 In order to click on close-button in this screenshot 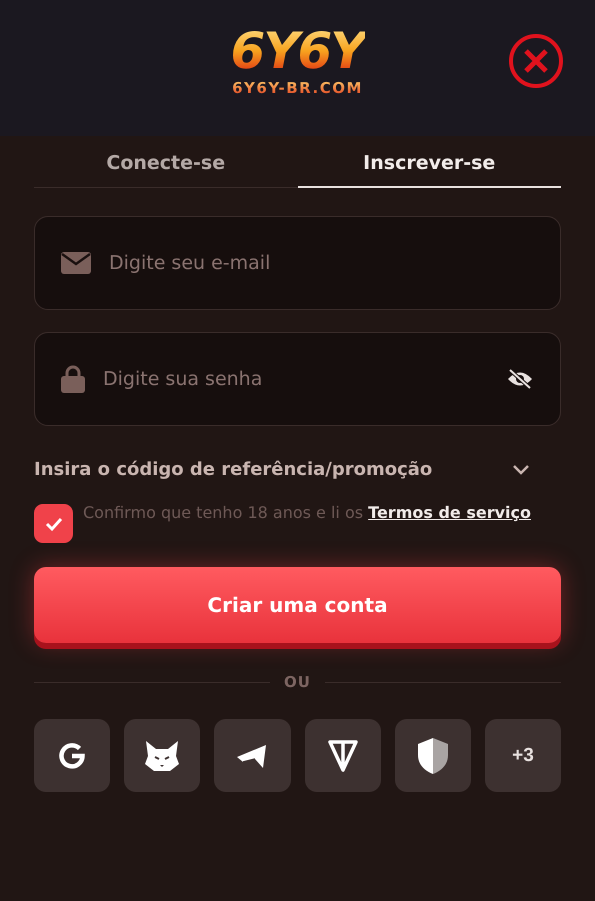, I will do `click(536, 61)`.